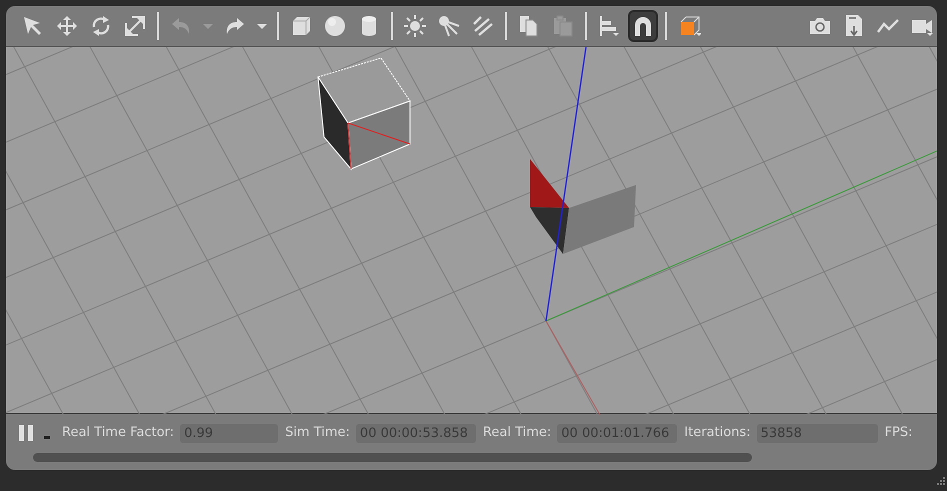 The width and height of the screenshot is (947, 491). I want to click on magnet-button, so click(643, 26).